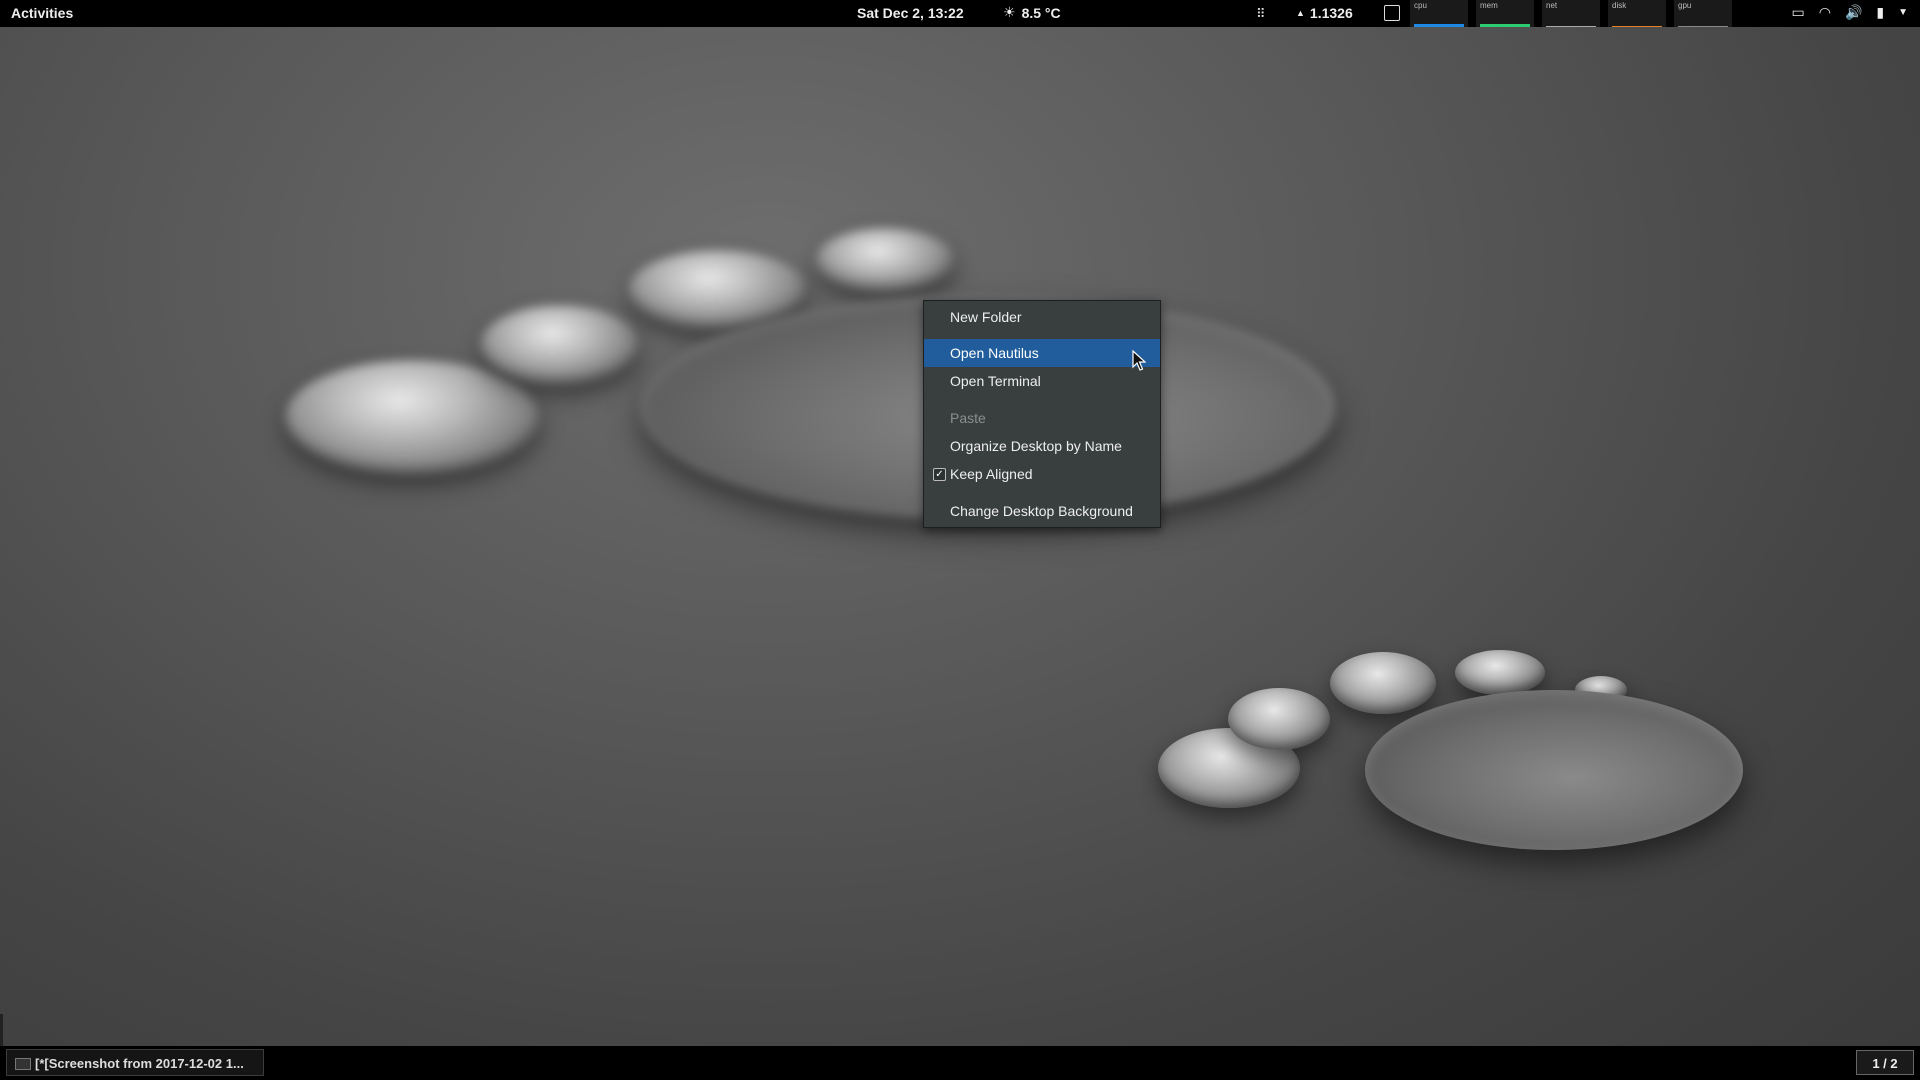  What do you see at coordinates (1042, 381) in the screenshot?
I see `menu-item-open-terminal: Open Terminal` at bounding box center [1042, 381].